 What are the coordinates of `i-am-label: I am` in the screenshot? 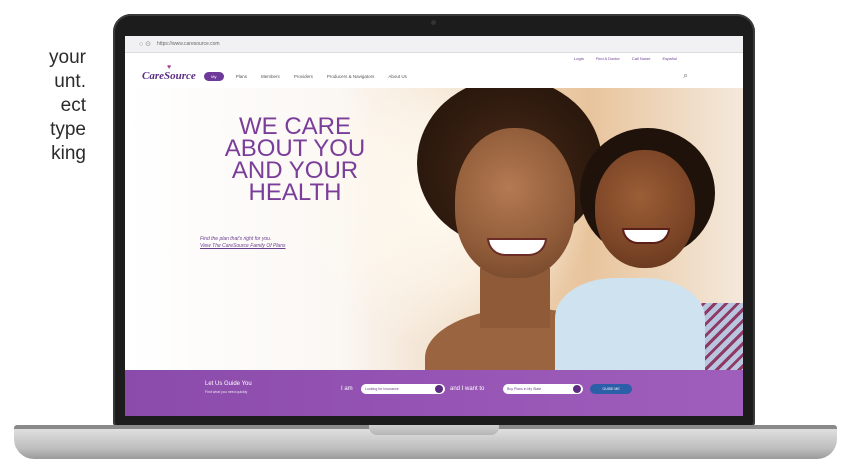 It's located at (347, 389).